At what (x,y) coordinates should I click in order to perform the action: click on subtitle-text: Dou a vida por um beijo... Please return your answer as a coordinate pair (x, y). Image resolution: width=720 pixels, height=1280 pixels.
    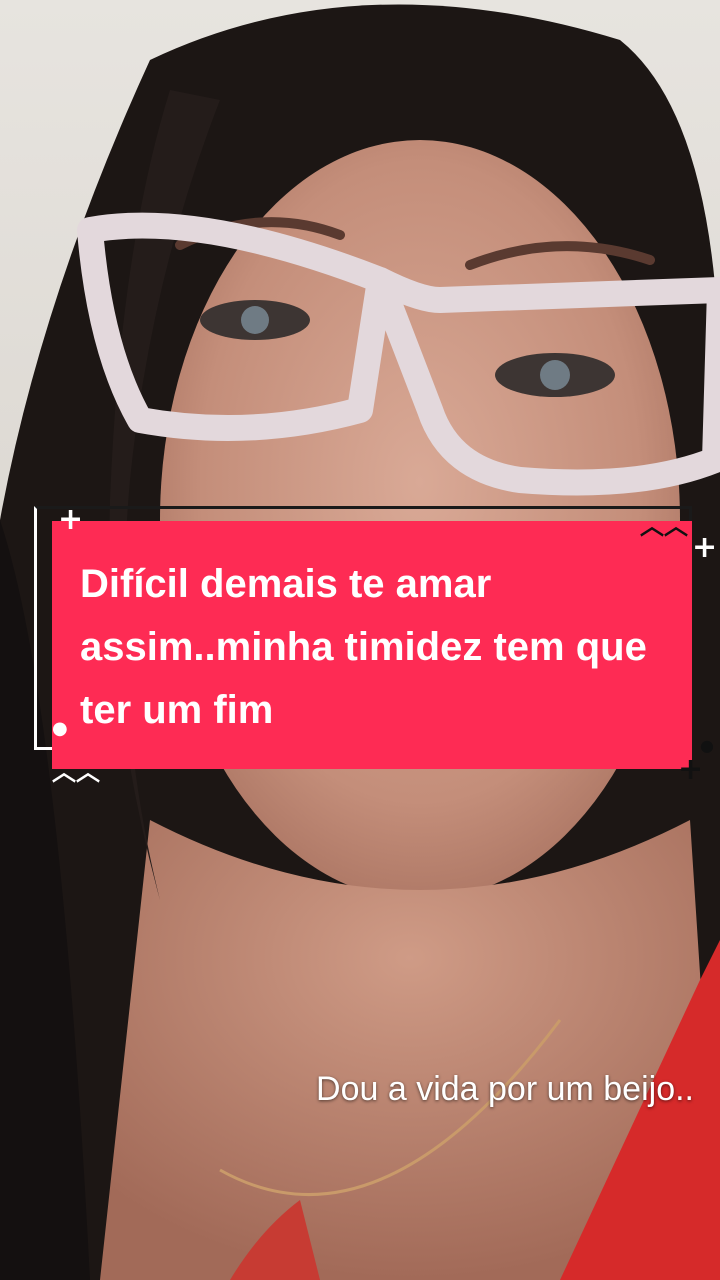
    Looking at the image, I should click on (505, 1089).